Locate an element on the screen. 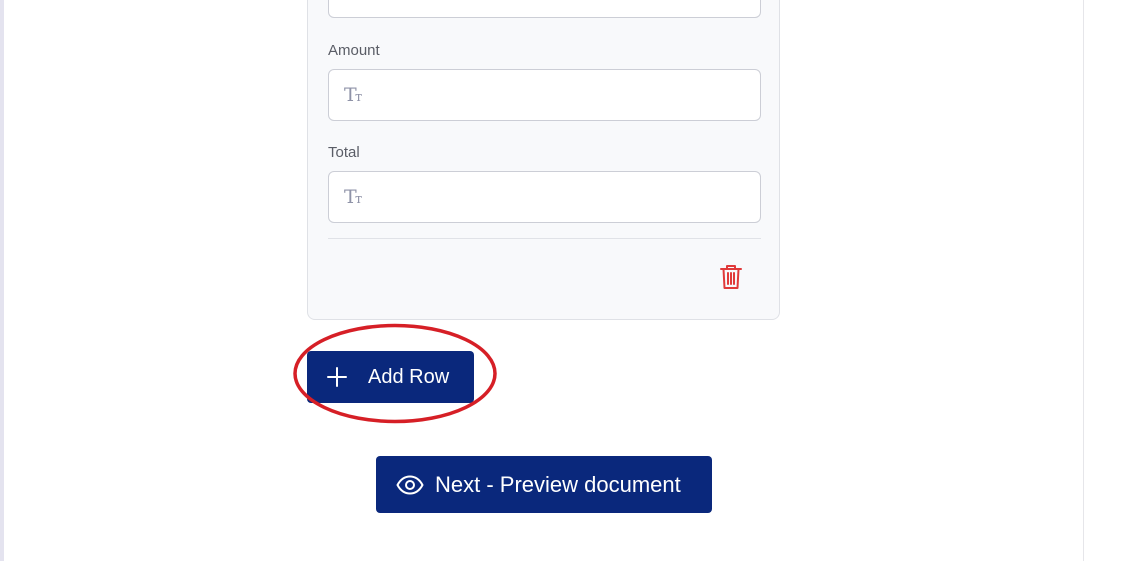  next-preview-document-button: Next - Preview document is located at coordinates (544, 484).